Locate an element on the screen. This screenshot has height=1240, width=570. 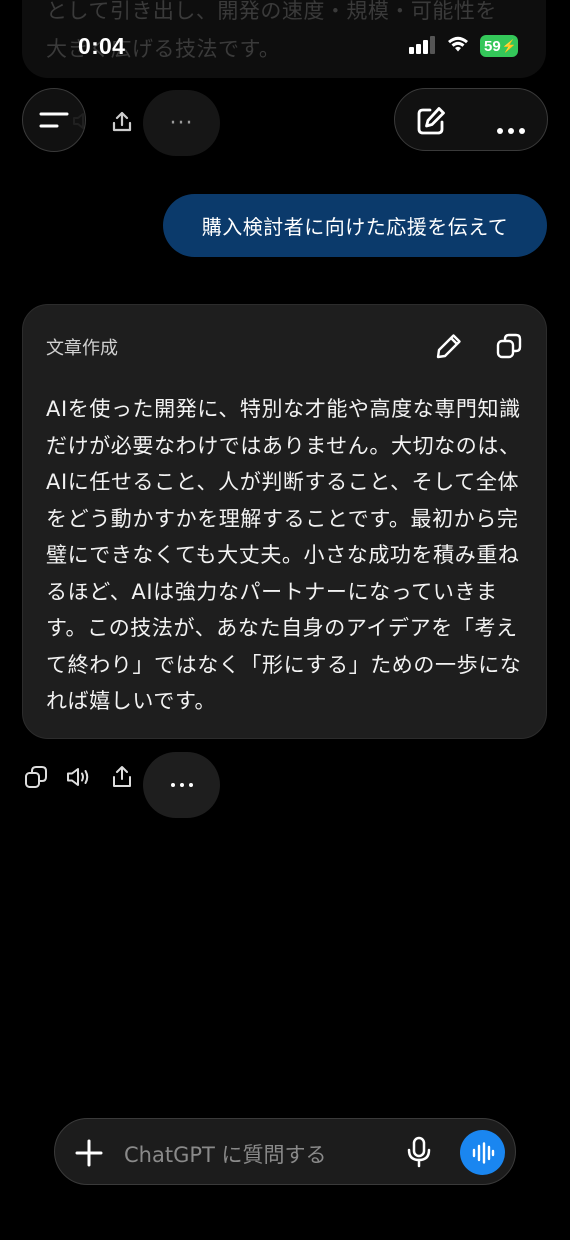
menu-icon is located at coordinates (54, 120).